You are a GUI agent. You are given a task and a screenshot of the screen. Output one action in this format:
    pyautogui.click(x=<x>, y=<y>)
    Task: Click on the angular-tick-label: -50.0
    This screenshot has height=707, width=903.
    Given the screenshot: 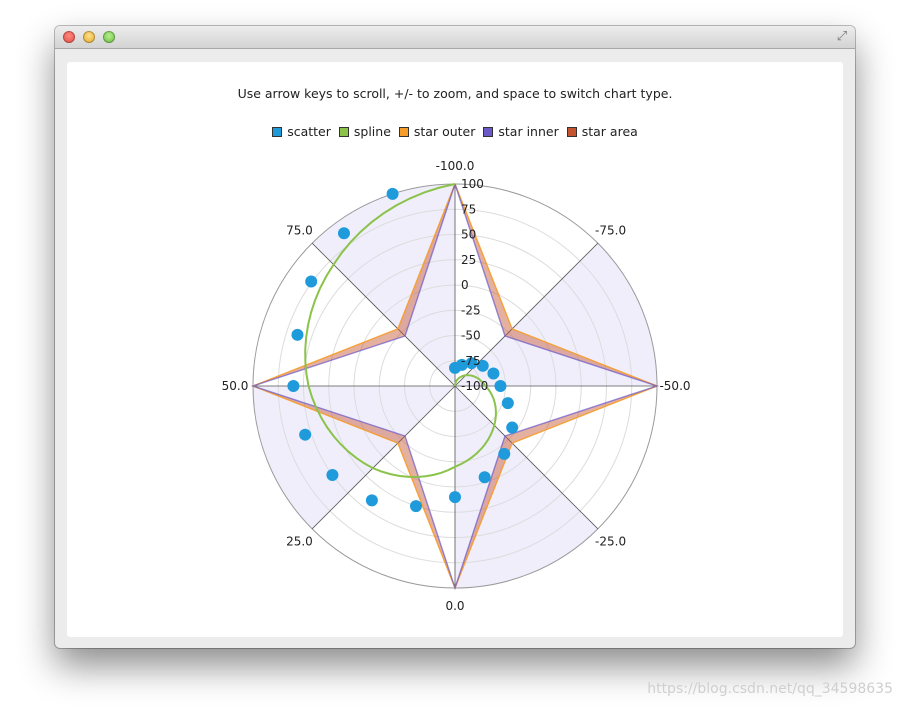 What is the action you would take?
    pyautogui.click(x=674, y=386)
    